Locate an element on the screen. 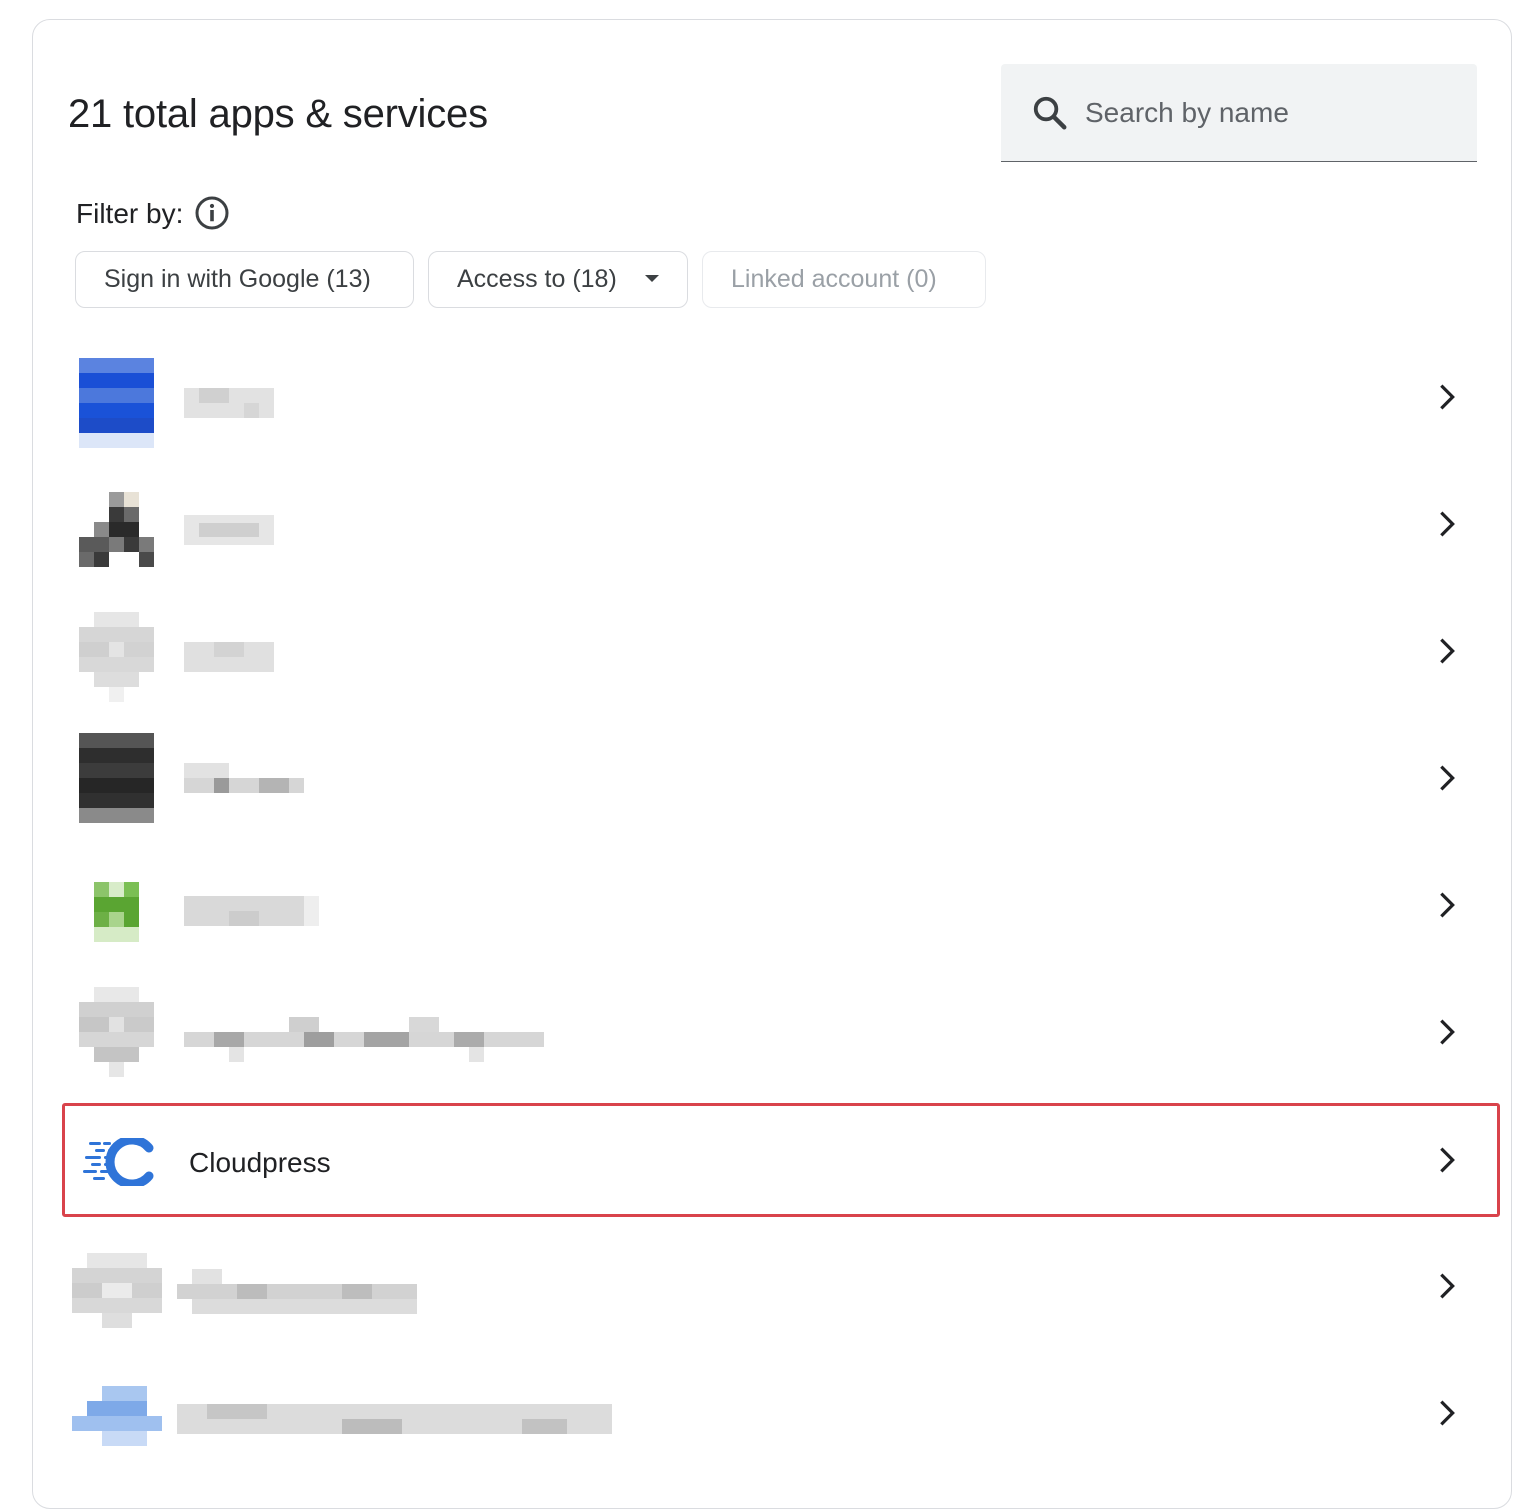 The height and width of the screenshot is (1509, 1535). page-title: 21 total apps & services is located at coordinates (278, 114).